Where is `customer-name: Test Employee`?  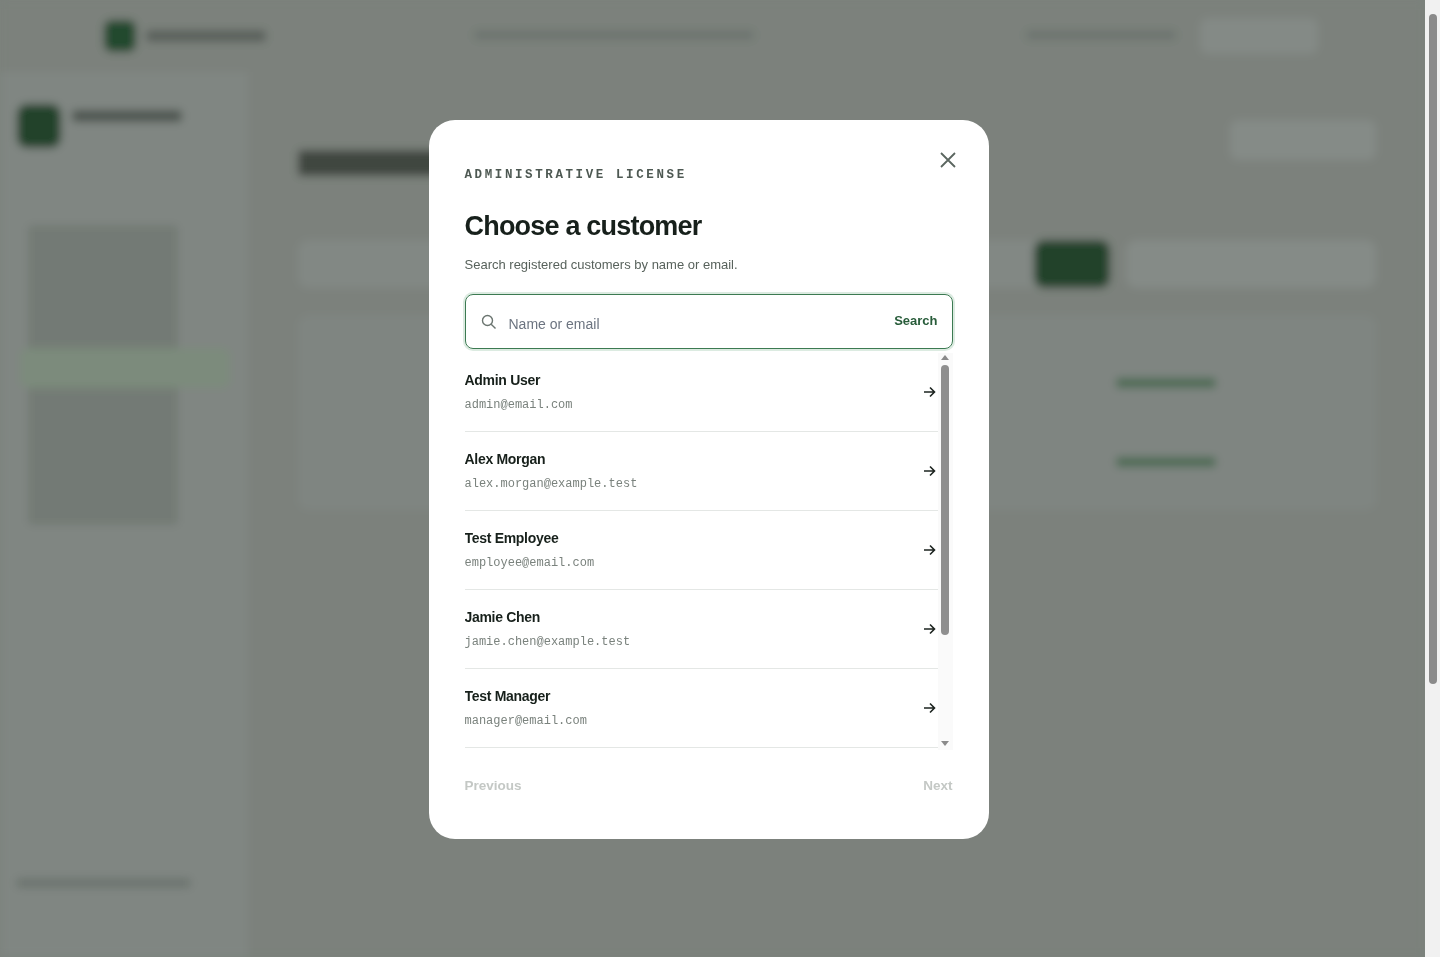 customer-name: Test Employee is located at coordinates (512, 538).